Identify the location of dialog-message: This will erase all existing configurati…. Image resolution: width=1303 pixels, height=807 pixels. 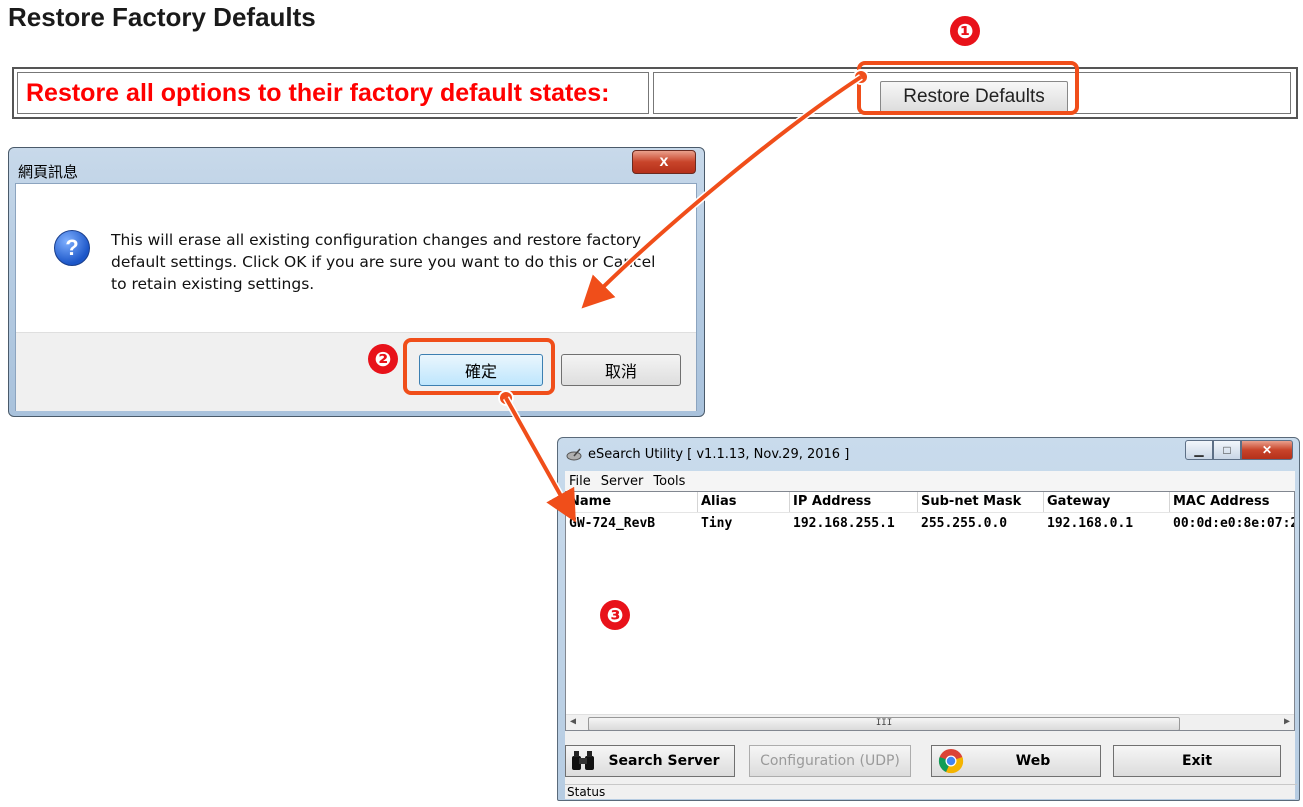
(383, 262).